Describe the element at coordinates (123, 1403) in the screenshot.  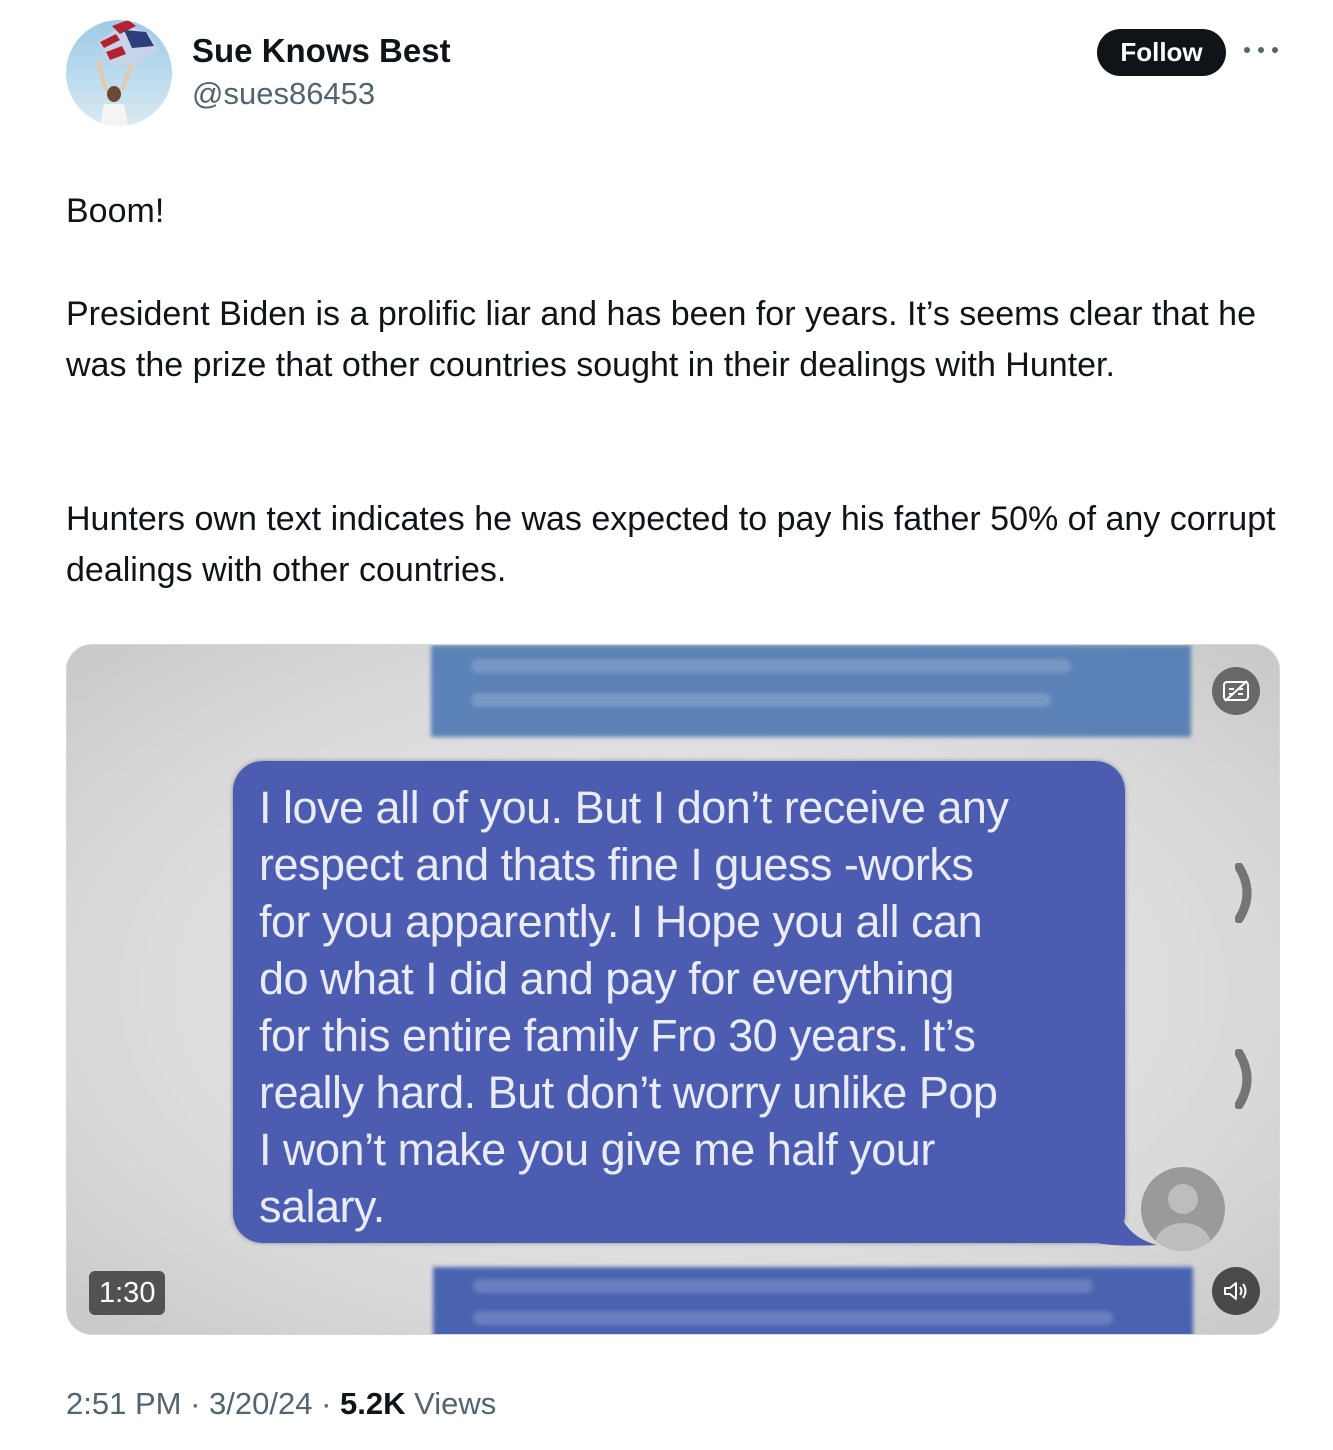
I see `tweet-time: 2:51 PM` at that location.